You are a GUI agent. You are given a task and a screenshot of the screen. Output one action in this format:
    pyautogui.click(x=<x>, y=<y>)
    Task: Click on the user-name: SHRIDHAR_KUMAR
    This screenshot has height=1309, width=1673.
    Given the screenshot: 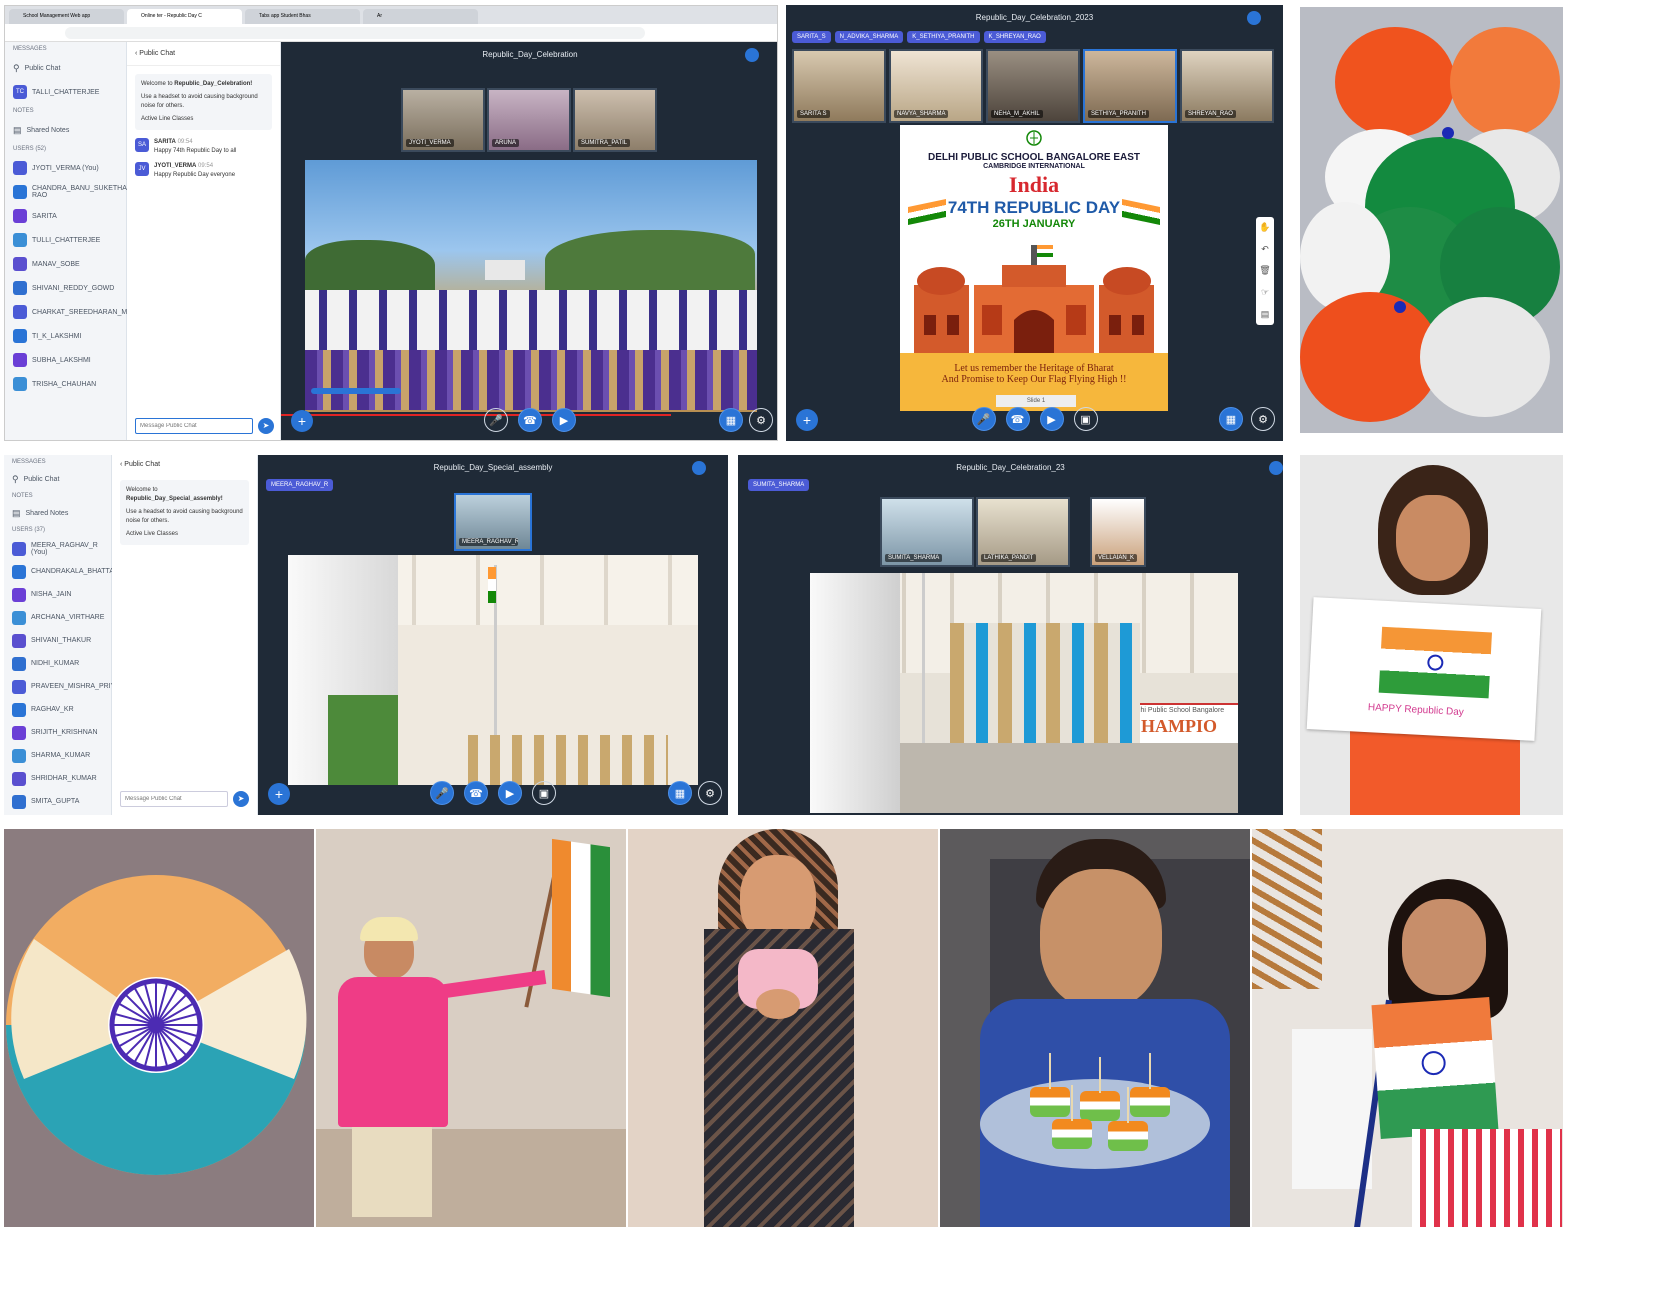 What is the action you would take?
    pyautogui.click(x=64, y=778)
    